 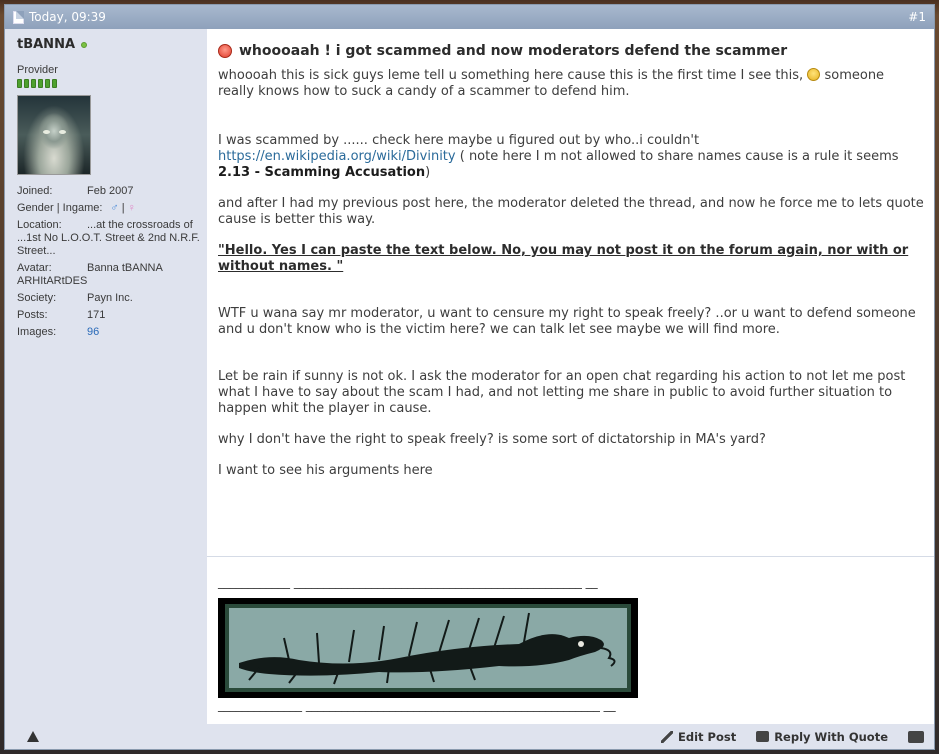 What do you see at coordinates (84, 44) in the screenshot?
I see `online-dot-icon` at bounding box center [84, 44].